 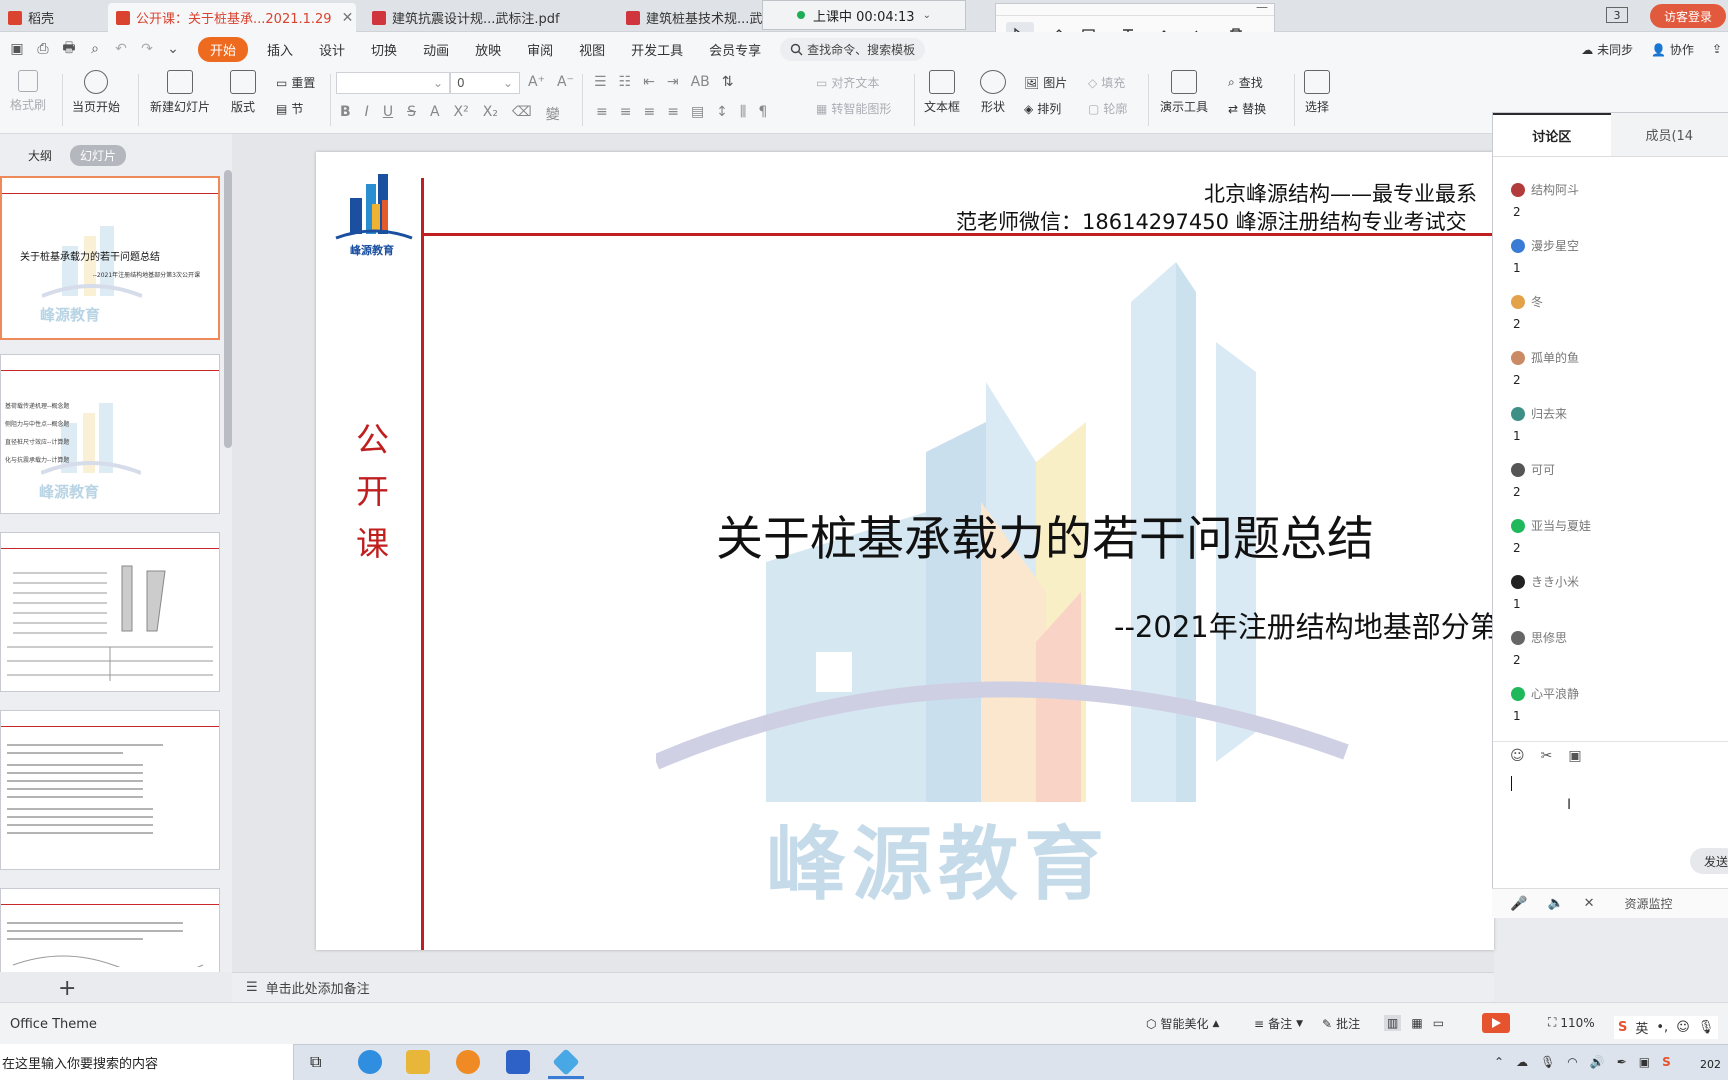 What do you see at coordinates (1589, 903) in the screenshot?
I see `mute-icon: ✕` at bounding box center [1589, 903].